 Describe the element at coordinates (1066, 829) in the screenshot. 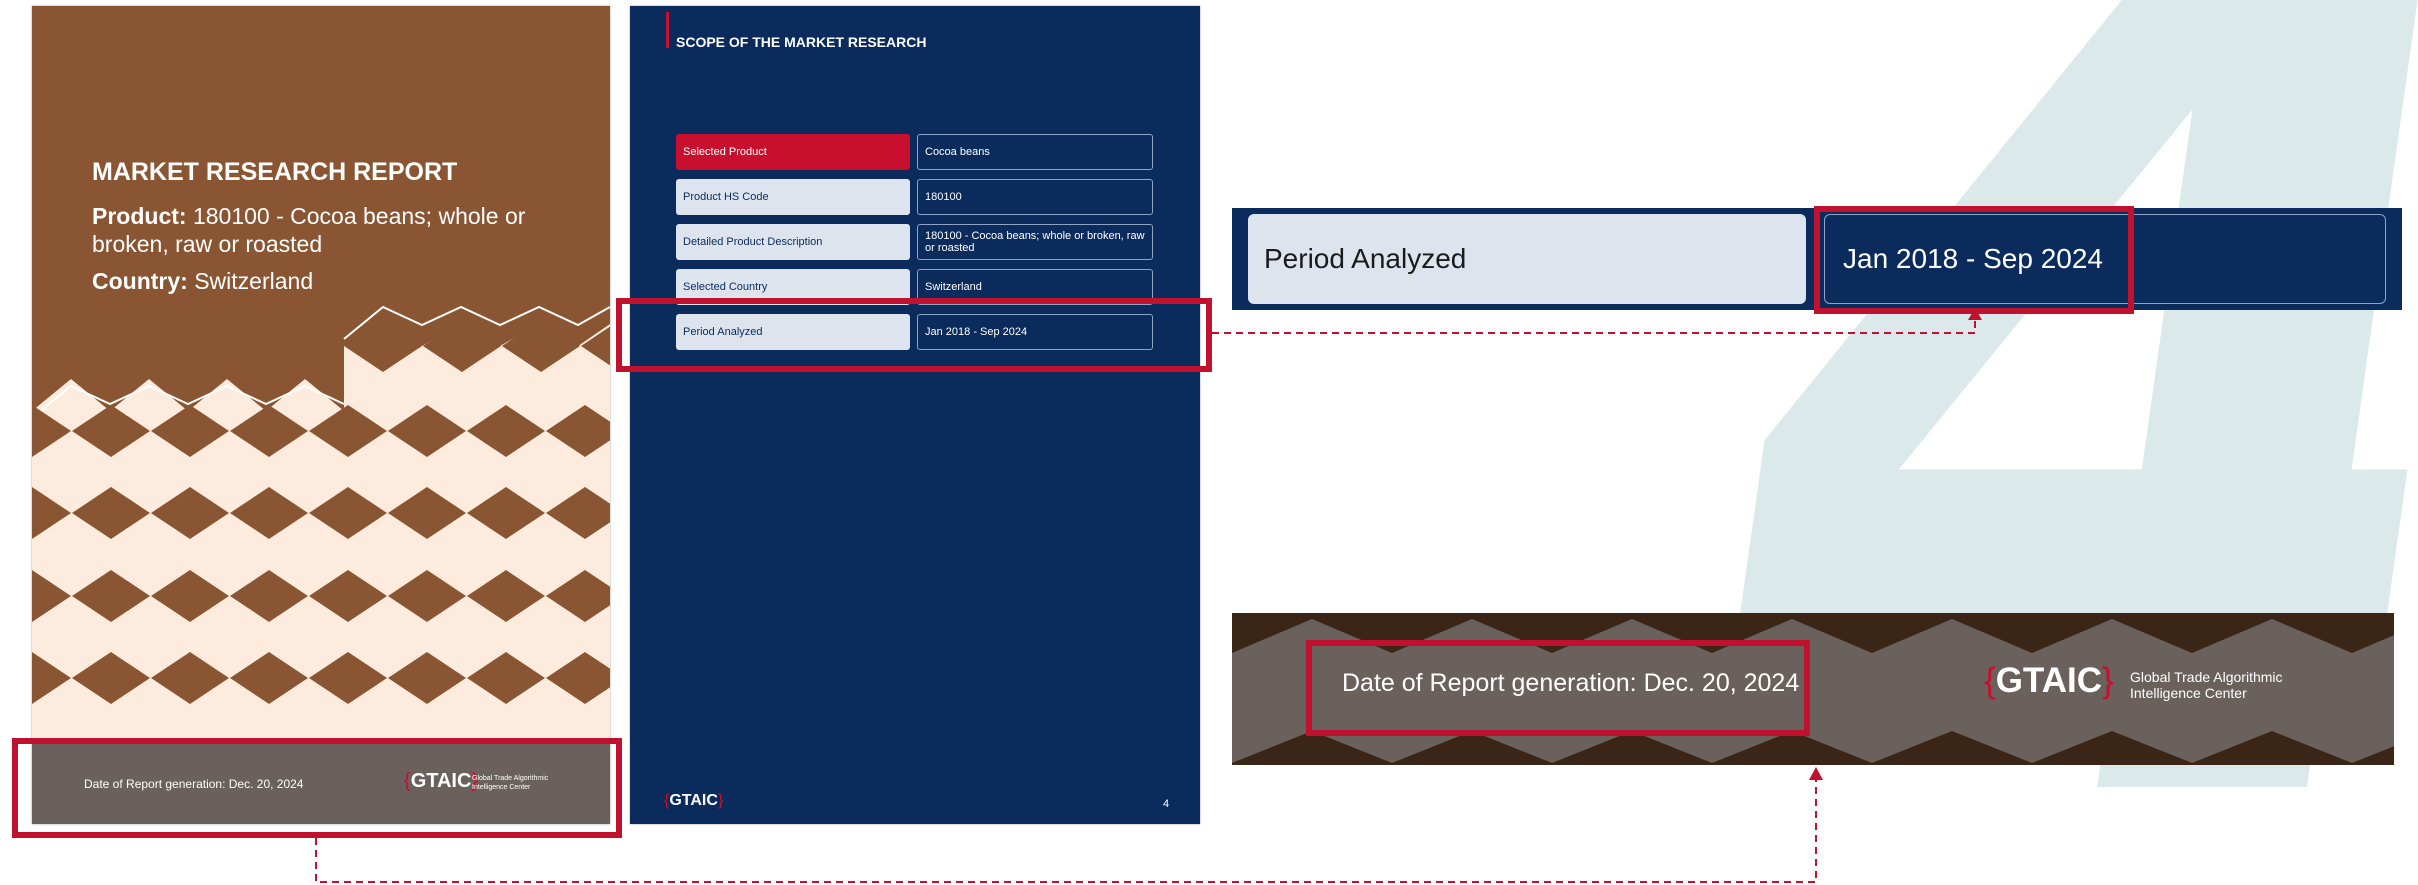

I see `connector-footer` at that location.